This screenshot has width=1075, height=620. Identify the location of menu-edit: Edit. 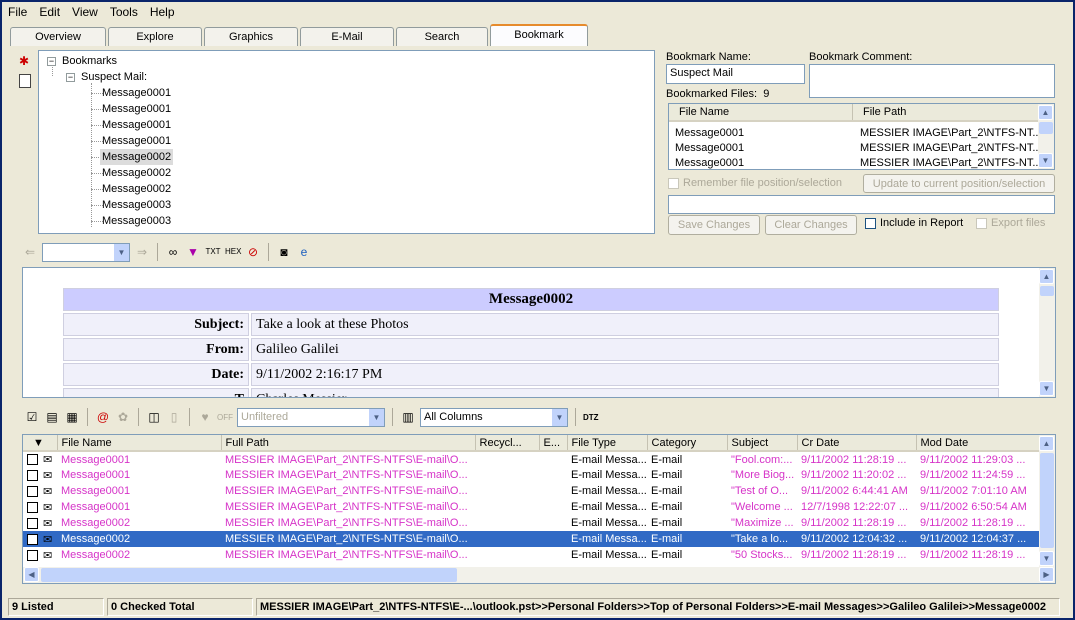
(49, 12).